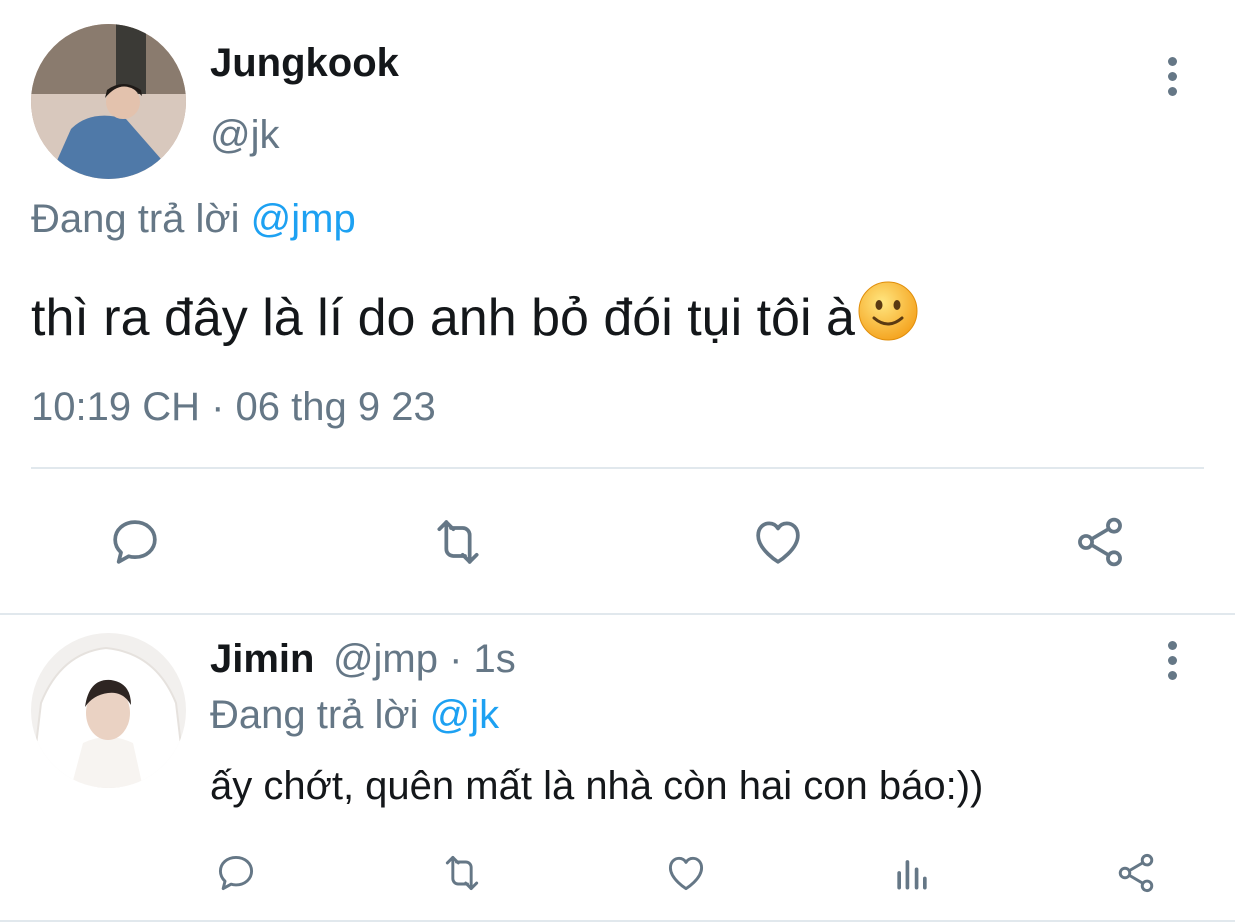 The width and height of the screenshot is (1235, 924). What do you see at coordinates (465, 715) in the screenshot?
I see `reply-to-link: @jk` at bounding box center [465, 715].